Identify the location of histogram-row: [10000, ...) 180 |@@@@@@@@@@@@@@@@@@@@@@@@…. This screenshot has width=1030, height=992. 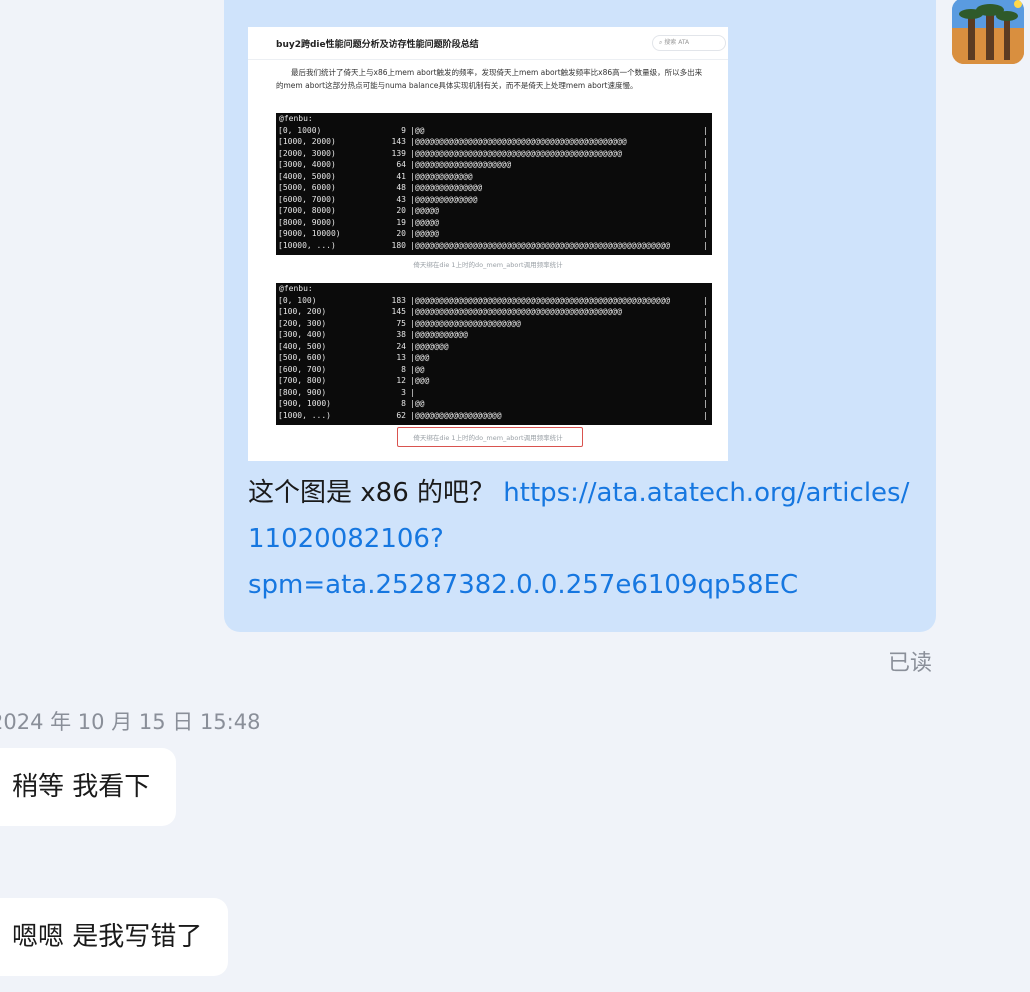
(494, 246).